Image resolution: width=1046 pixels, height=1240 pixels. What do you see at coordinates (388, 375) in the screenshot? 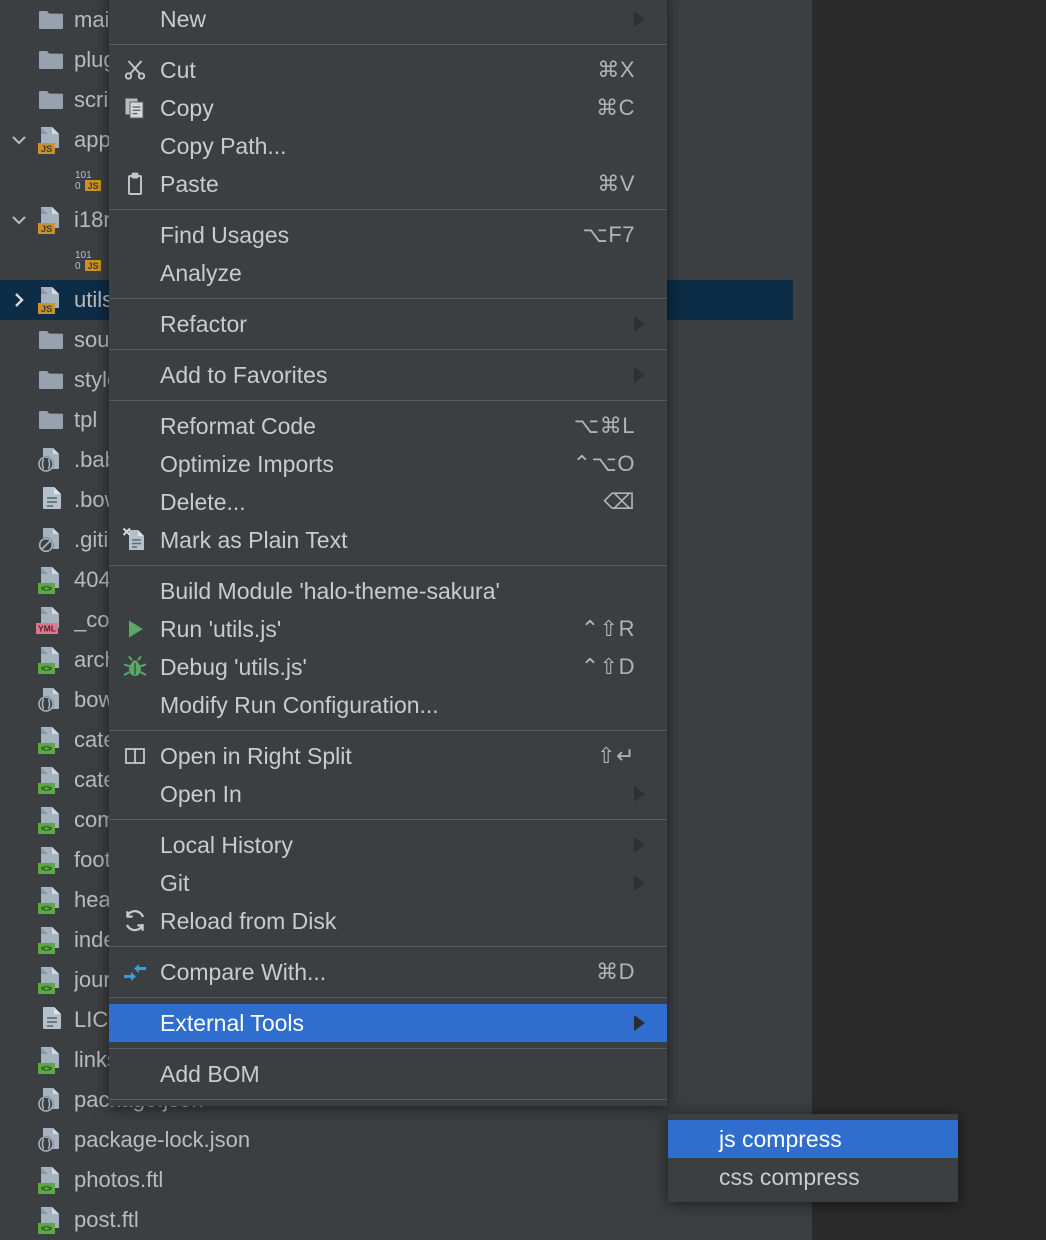
I see `menu-item: Add to Favorites` at bounding box center [388, 375].